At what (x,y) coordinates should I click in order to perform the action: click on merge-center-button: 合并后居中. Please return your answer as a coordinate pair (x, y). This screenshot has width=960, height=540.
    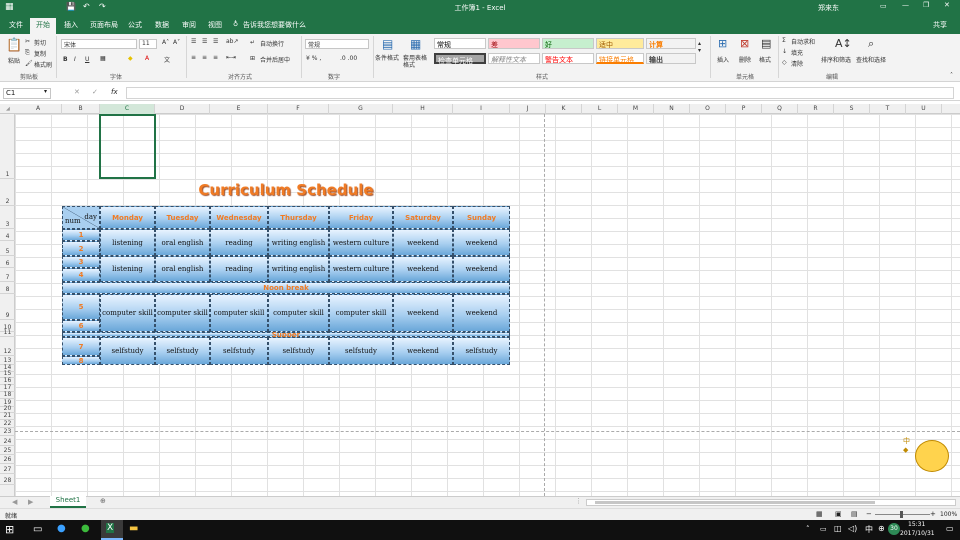
    Looking at the image, I should click on (275, 59).